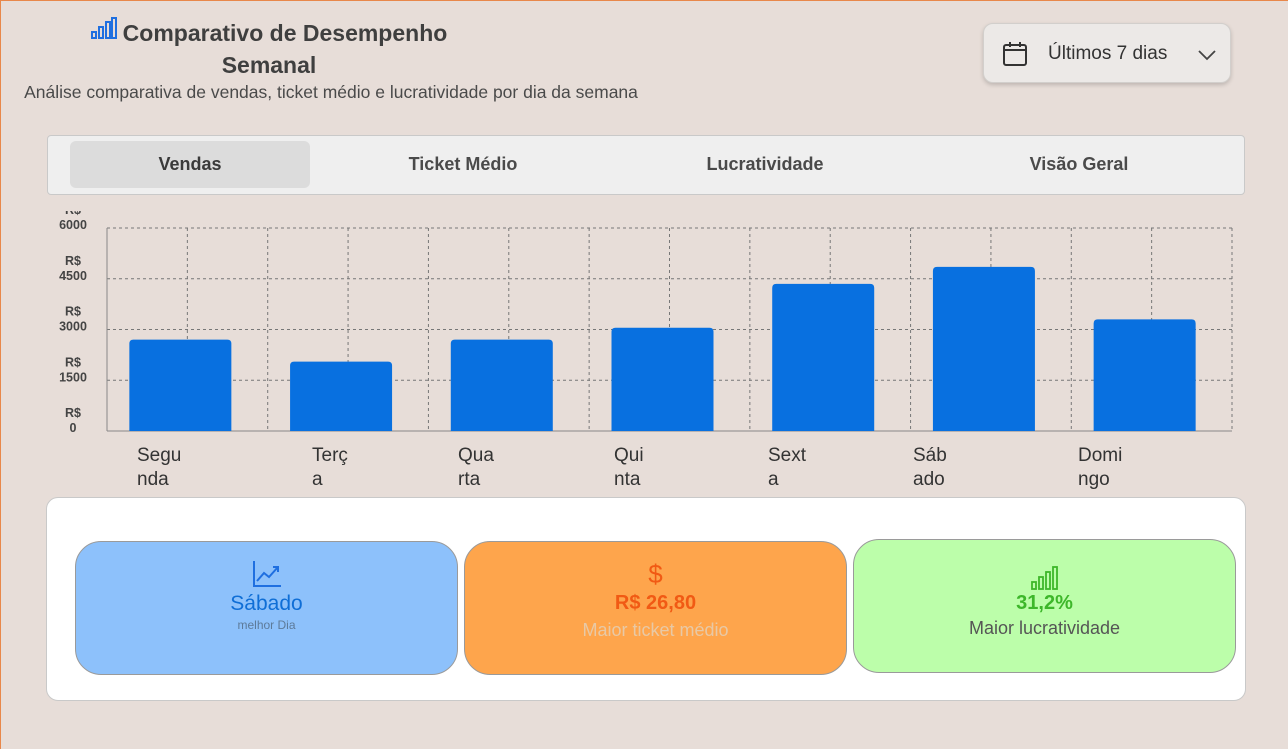  What do you see at coordinates (823, 357) in the screenshot?
I see `bar-sexta` at bounding box center [823, 357].